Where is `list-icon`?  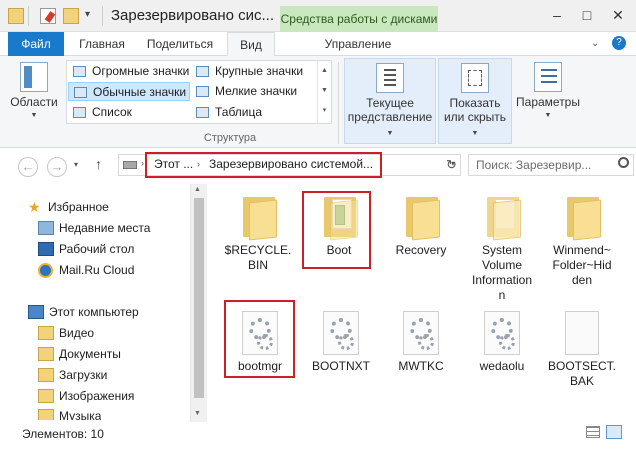 list-icon is located at coordinates (79, 112).